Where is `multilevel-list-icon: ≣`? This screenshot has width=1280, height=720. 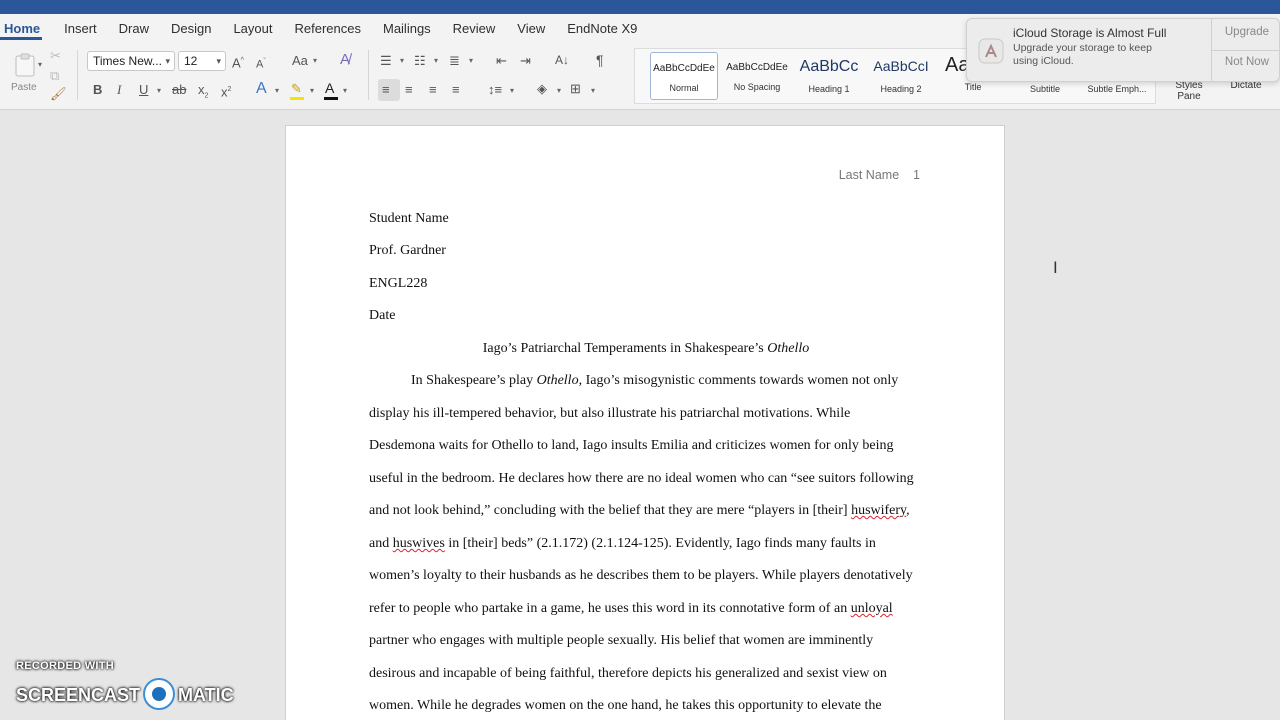
multilevel-list-icon: ≣ is located at coordinates (454, 61).